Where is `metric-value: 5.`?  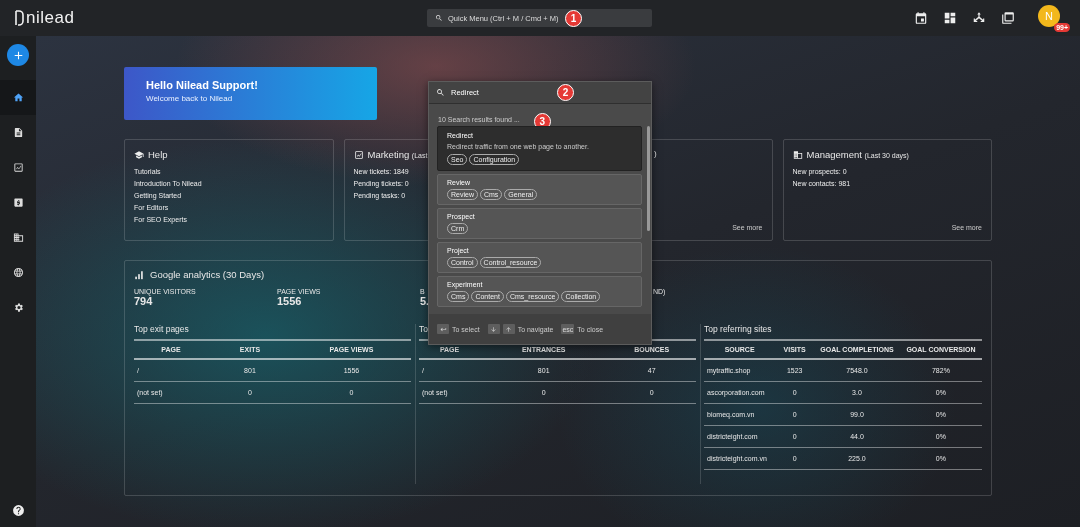 metric-value: 5. is located at coordinates (425, 301).